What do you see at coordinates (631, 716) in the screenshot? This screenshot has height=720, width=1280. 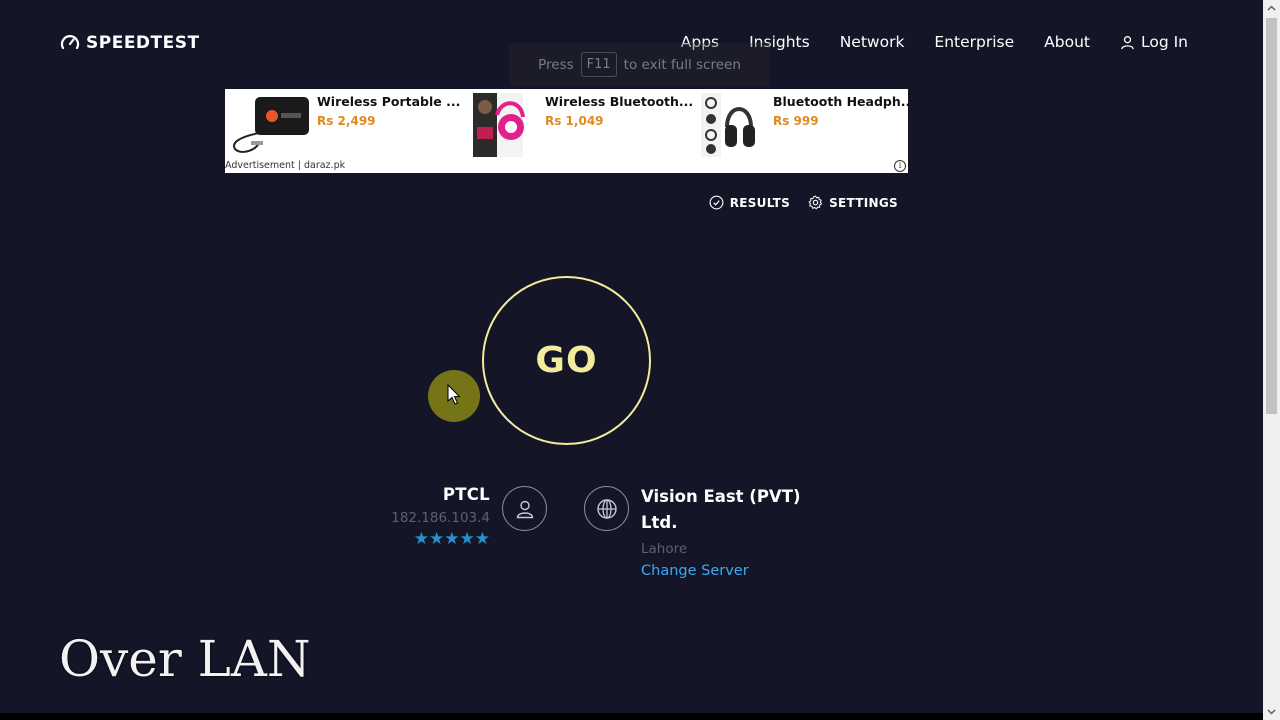 I see `bottom-edge` at bounding box center [631, 716].